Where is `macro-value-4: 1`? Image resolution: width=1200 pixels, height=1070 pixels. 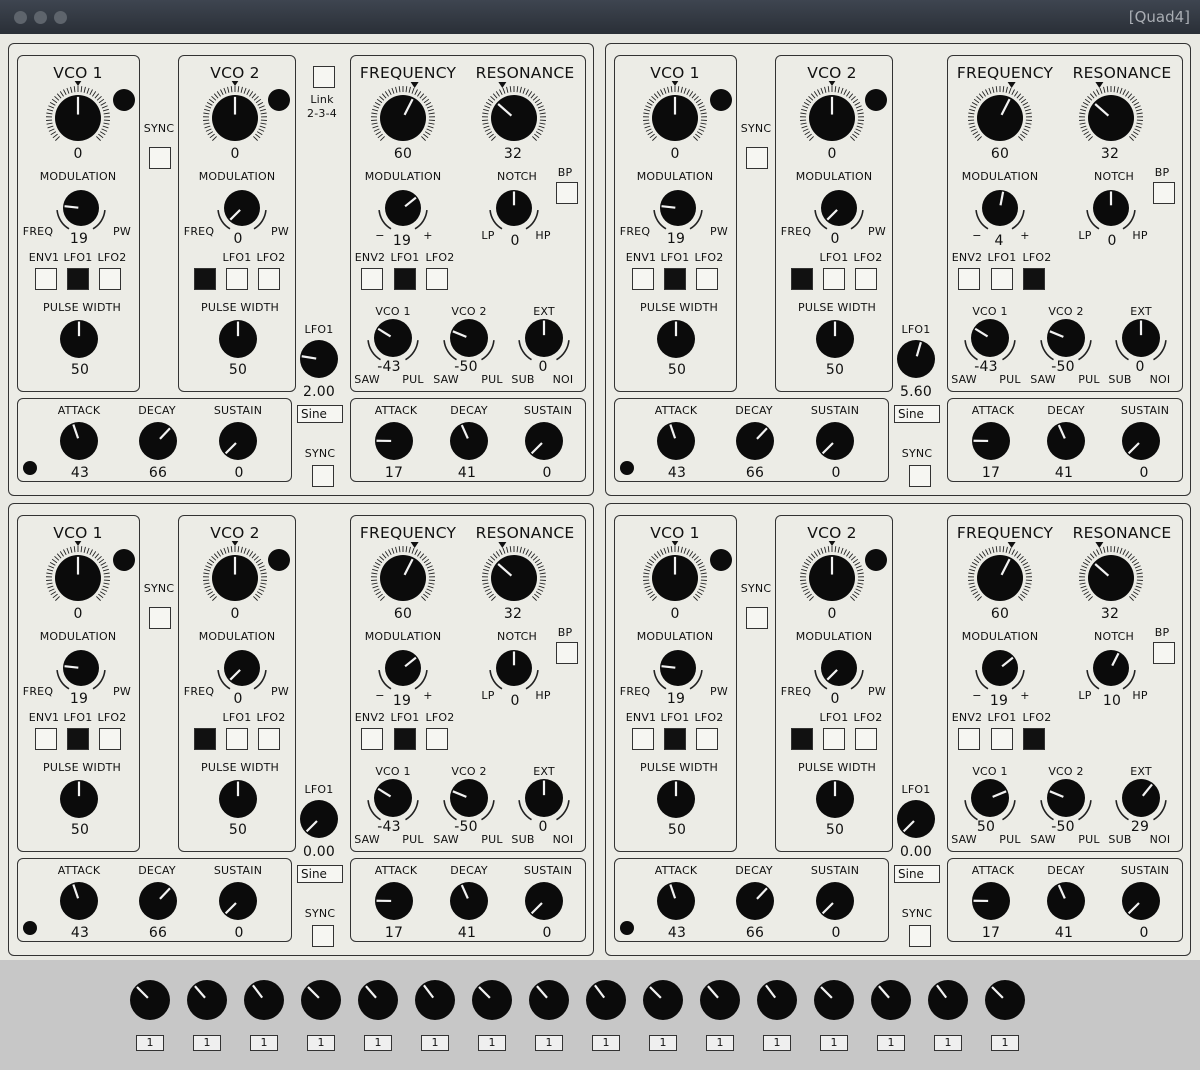
macro-value-4: 1 is located at coordinates (321, 1043).